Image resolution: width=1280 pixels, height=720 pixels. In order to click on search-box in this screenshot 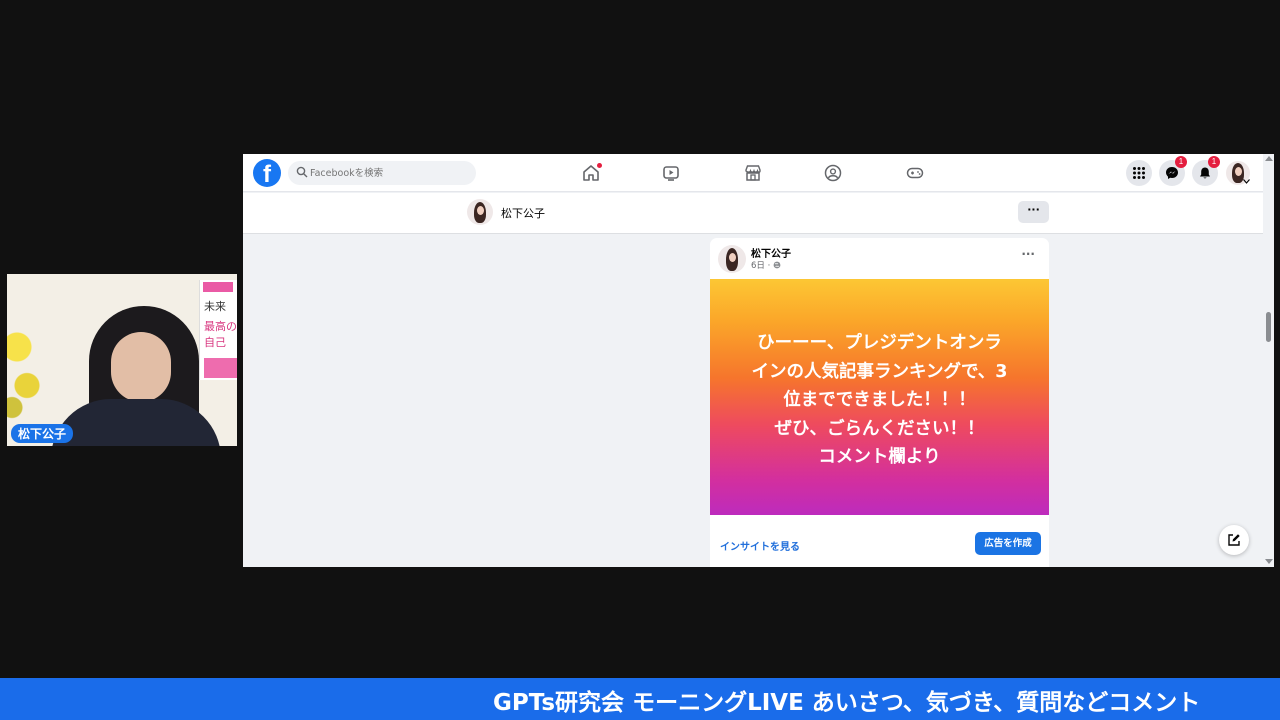, I will do `click(382, 173)`.